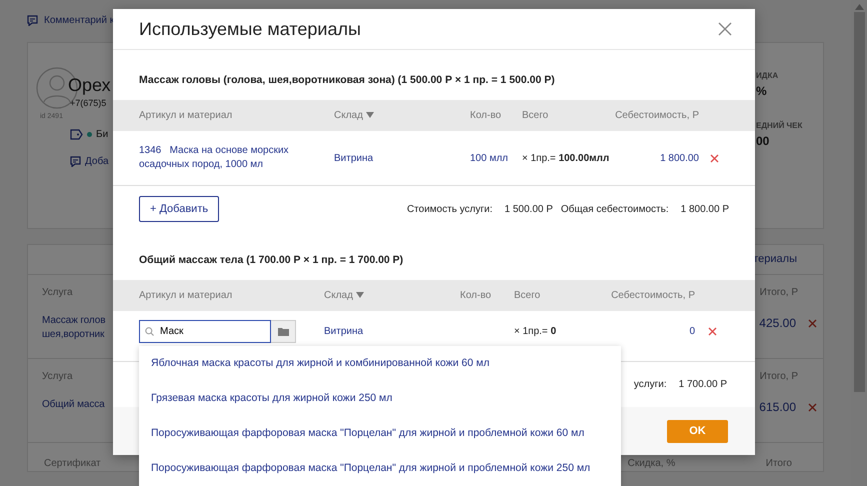 This screenshot has height=486, width=867. What do you see at coordinates (149, 331) in the screenshot?
I see `search-icon` at bounding box center [149, 331].